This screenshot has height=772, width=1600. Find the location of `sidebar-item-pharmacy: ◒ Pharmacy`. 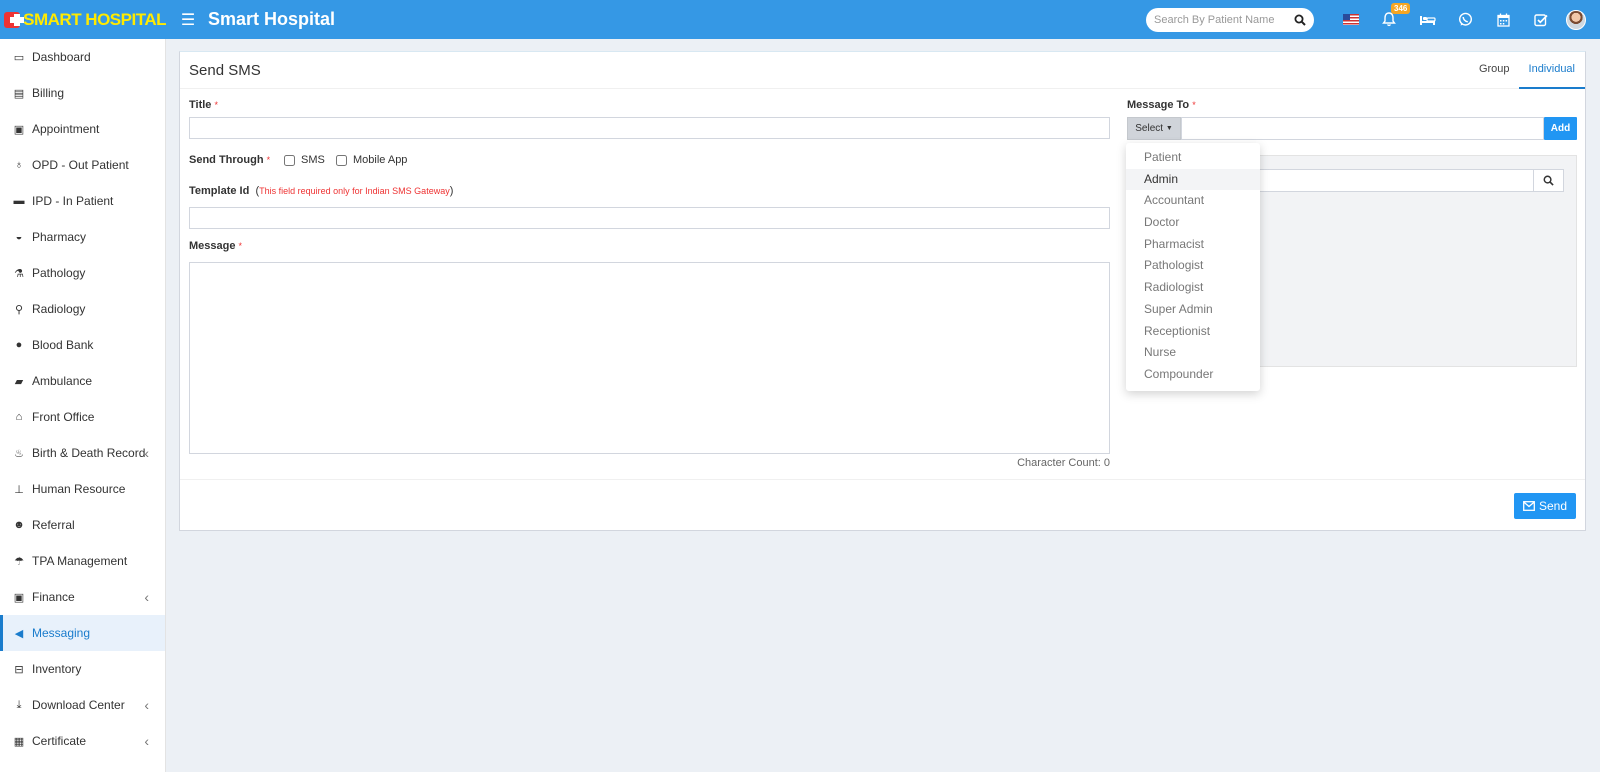

sidebar-item-pharmacy: ◒ Pharmacy is located at coordinates (82, 237).